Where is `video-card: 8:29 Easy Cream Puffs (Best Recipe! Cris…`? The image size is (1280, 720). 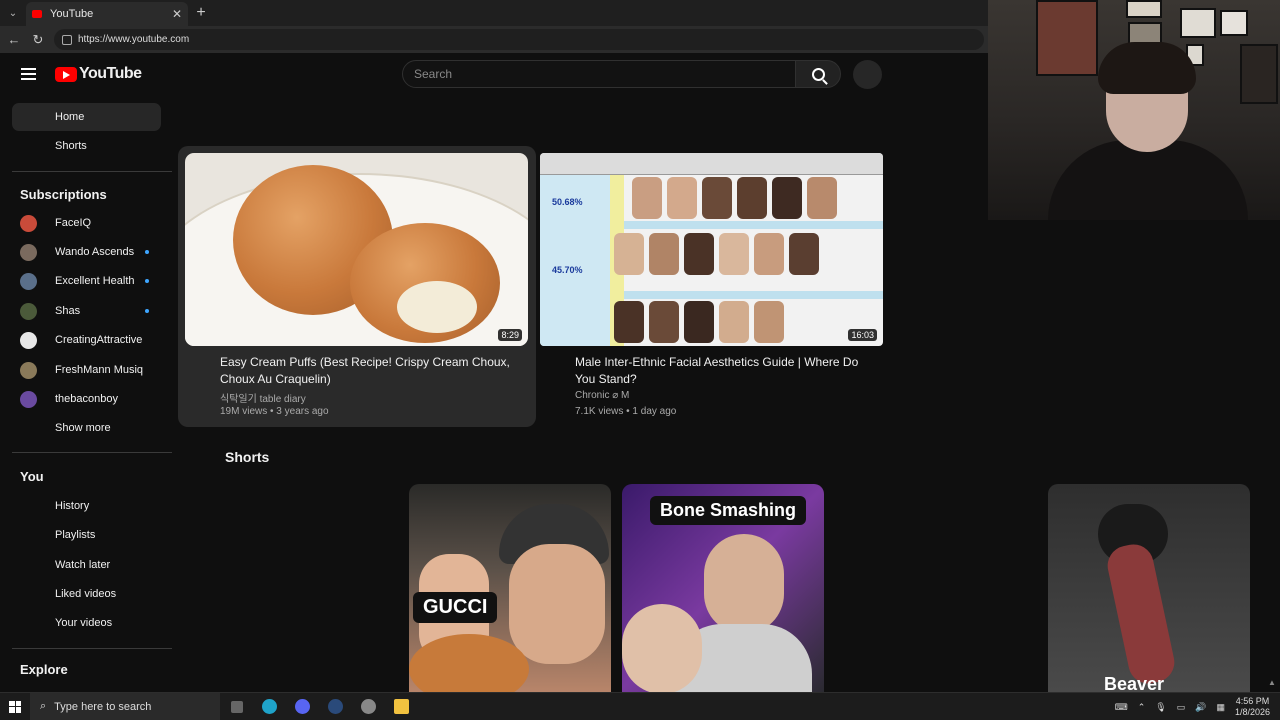 video-card: 8:29 Easy Cream Puffs (Best Recipe! Cris… is located at coordinates (357, 286).